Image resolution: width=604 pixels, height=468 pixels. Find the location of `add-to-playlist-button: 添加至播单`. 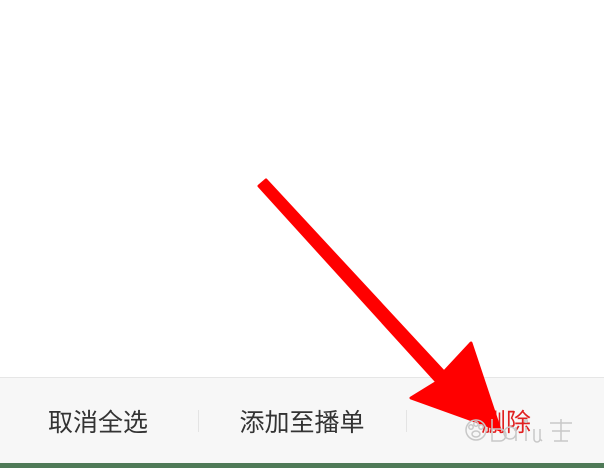

add-to-playlist-button: 添加至播单 is located at coordinates (302, 421).